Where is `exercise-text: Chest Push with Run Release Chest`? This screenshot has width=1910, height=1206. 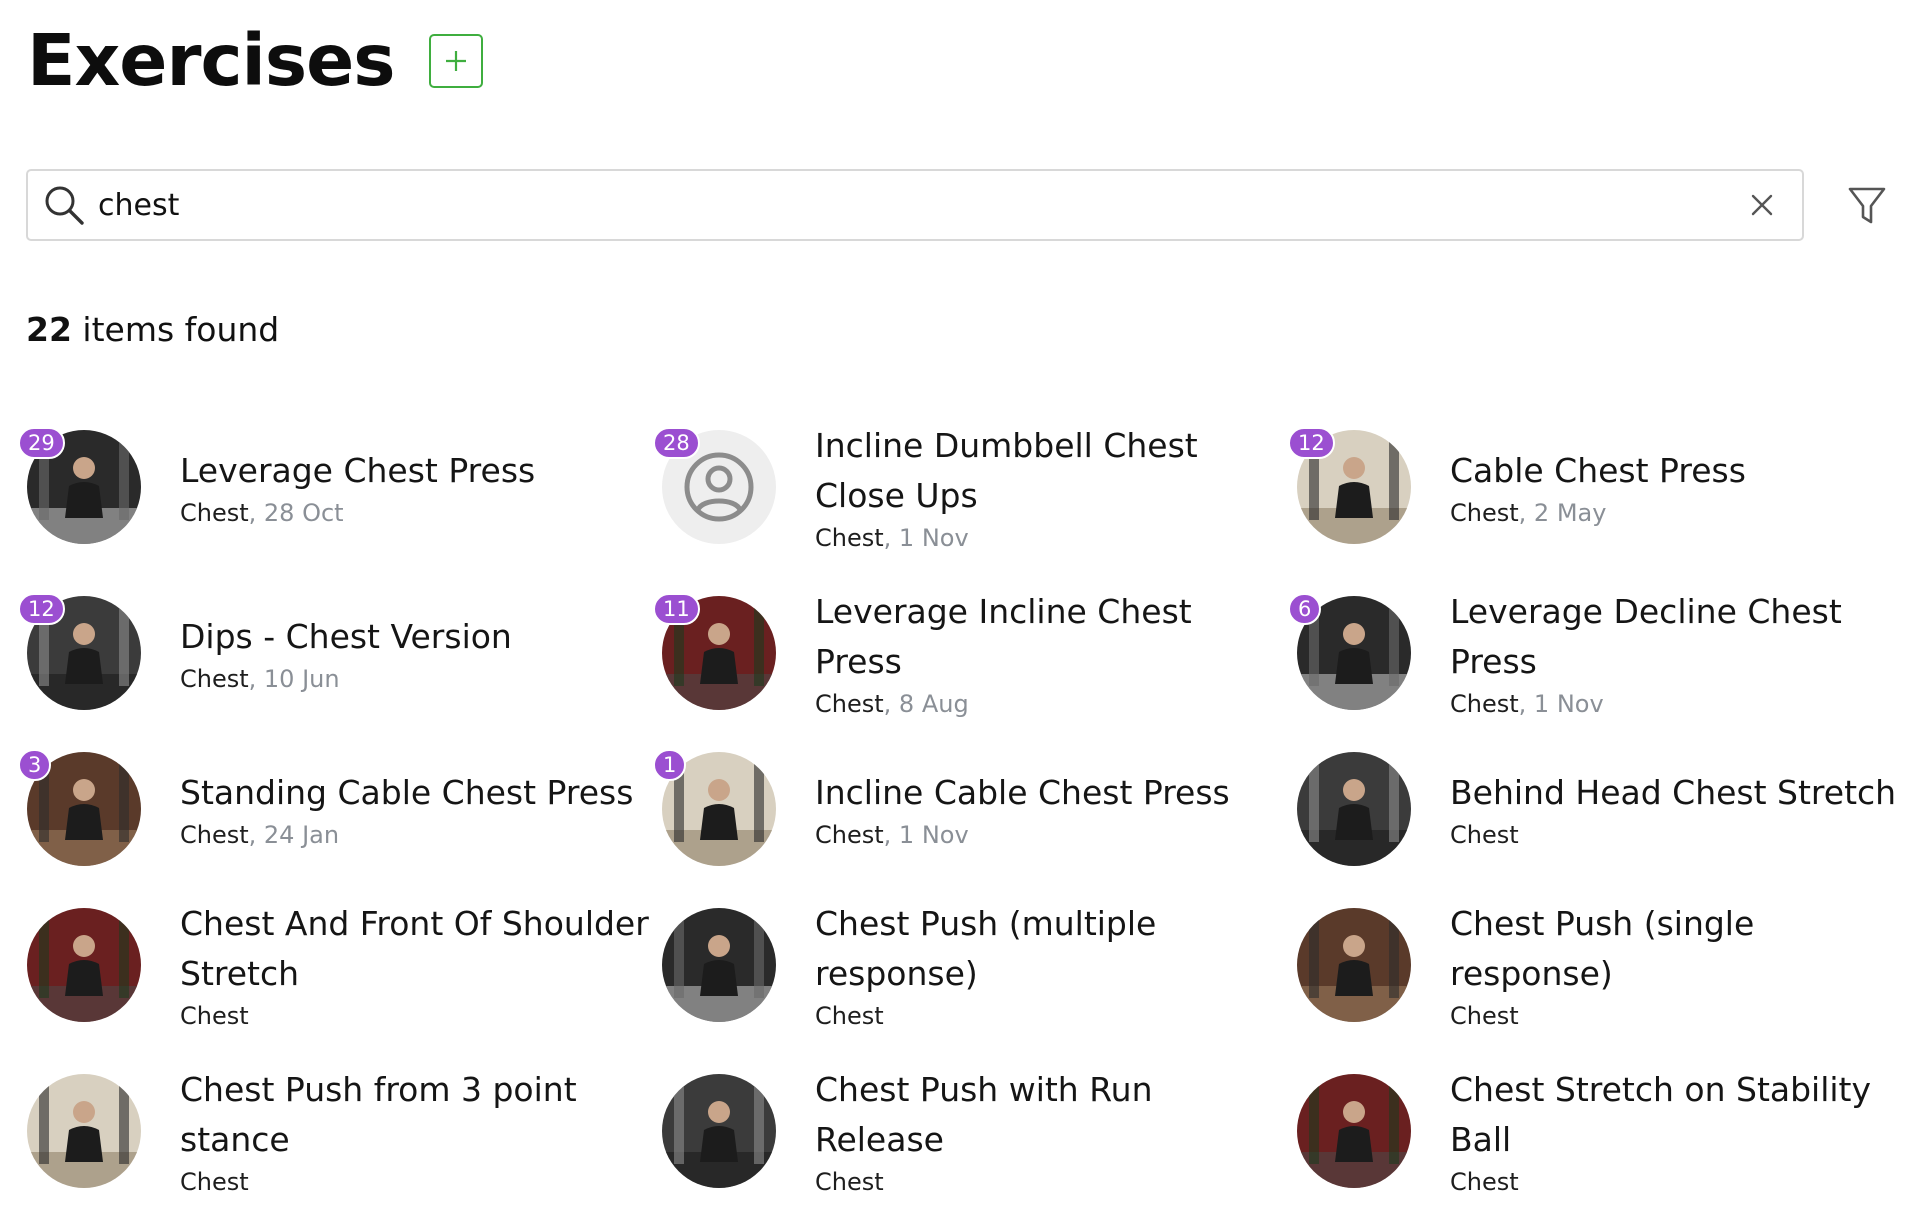
exercise-text: Chest Push with Run Release Chest is located at coordinates (1050, 1131).